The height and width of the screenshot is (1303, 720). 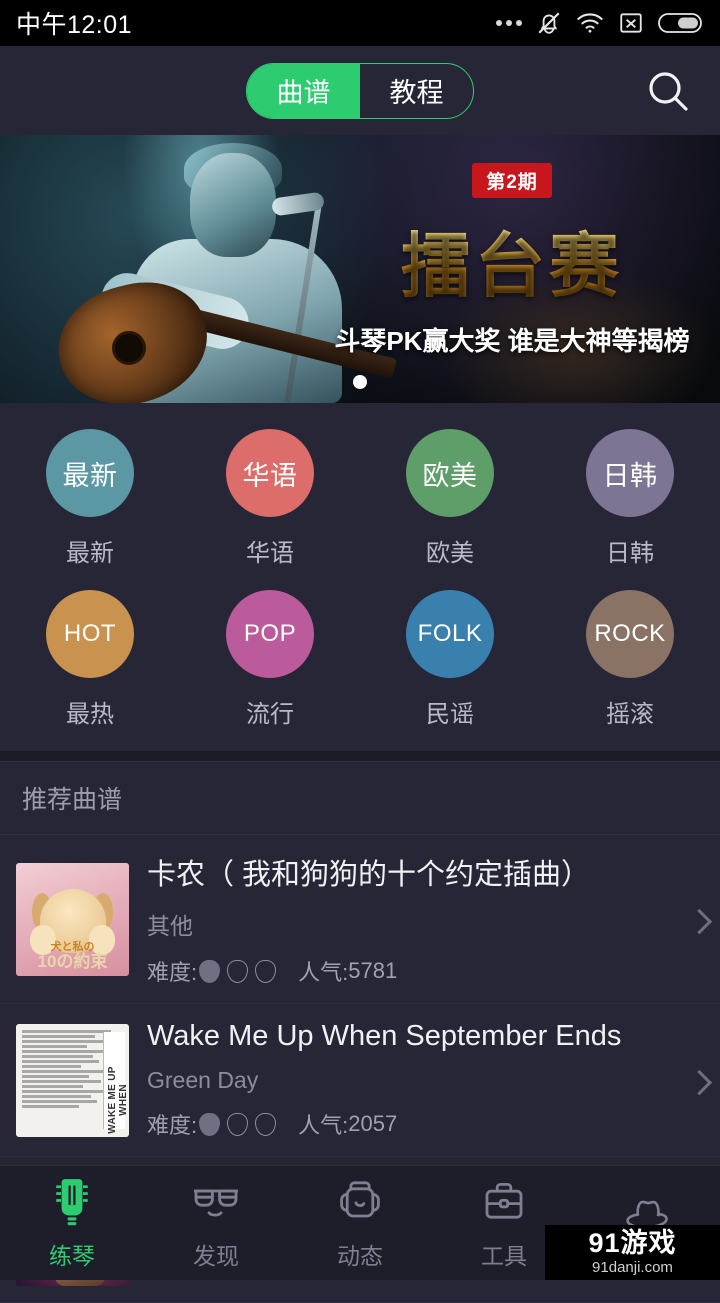 I want to click on category-item-rock: ROCK 摇滚, so click(x=630, y=659).